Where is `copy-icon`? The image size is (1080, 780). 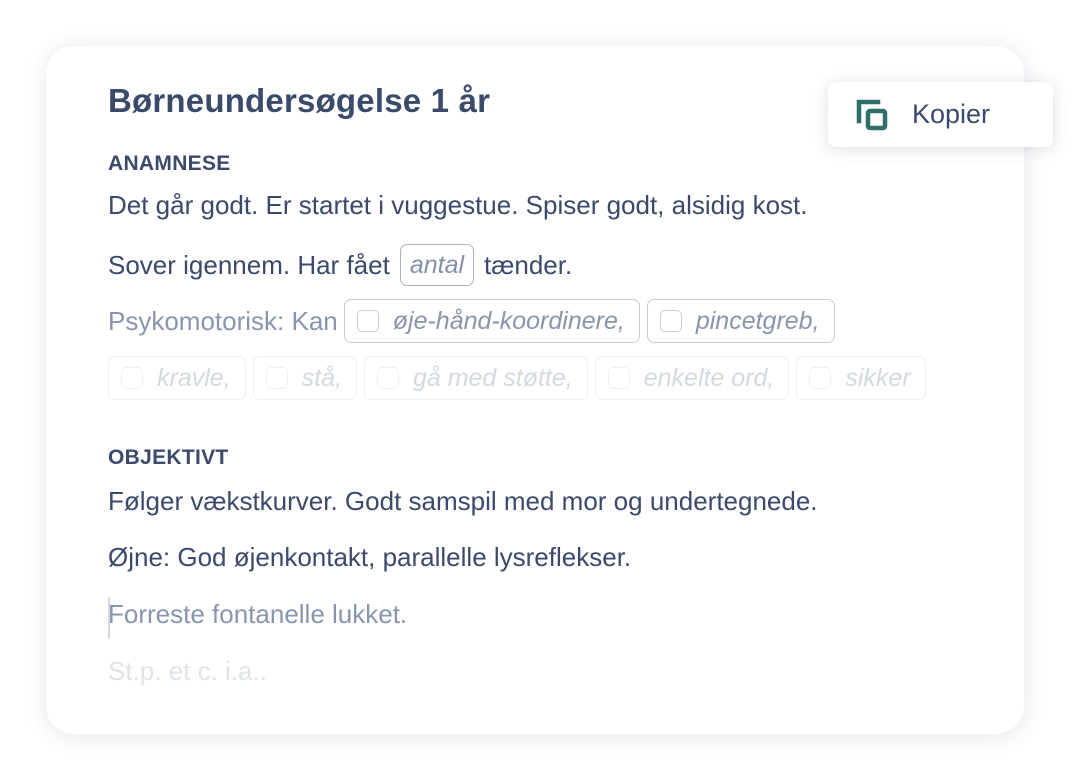 copy-icon is located at coordinates (872, 115).